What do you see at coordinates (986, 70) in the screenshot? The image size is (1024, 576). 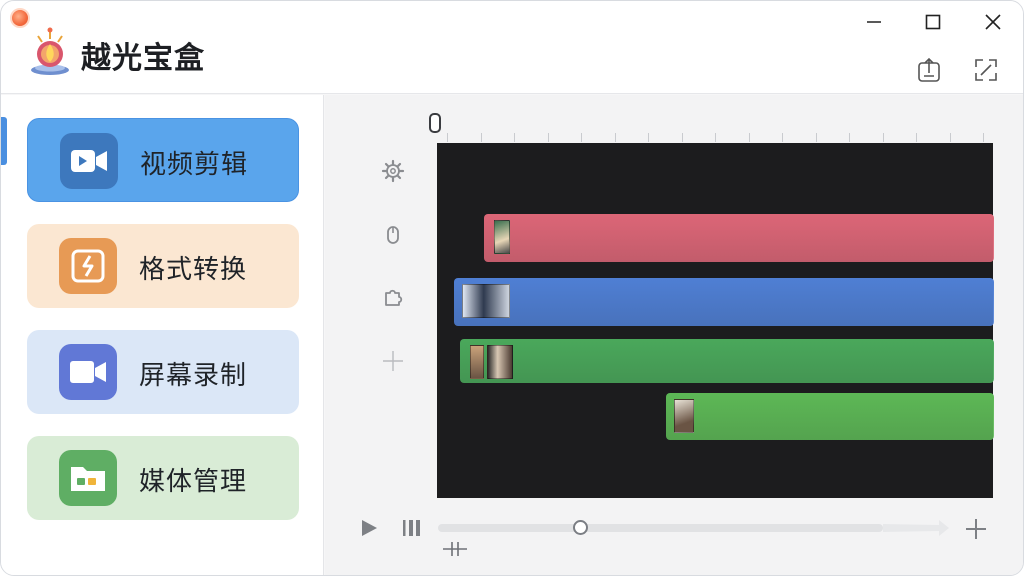 I see `fullscreen-icon` at bounding box center [986, 70].